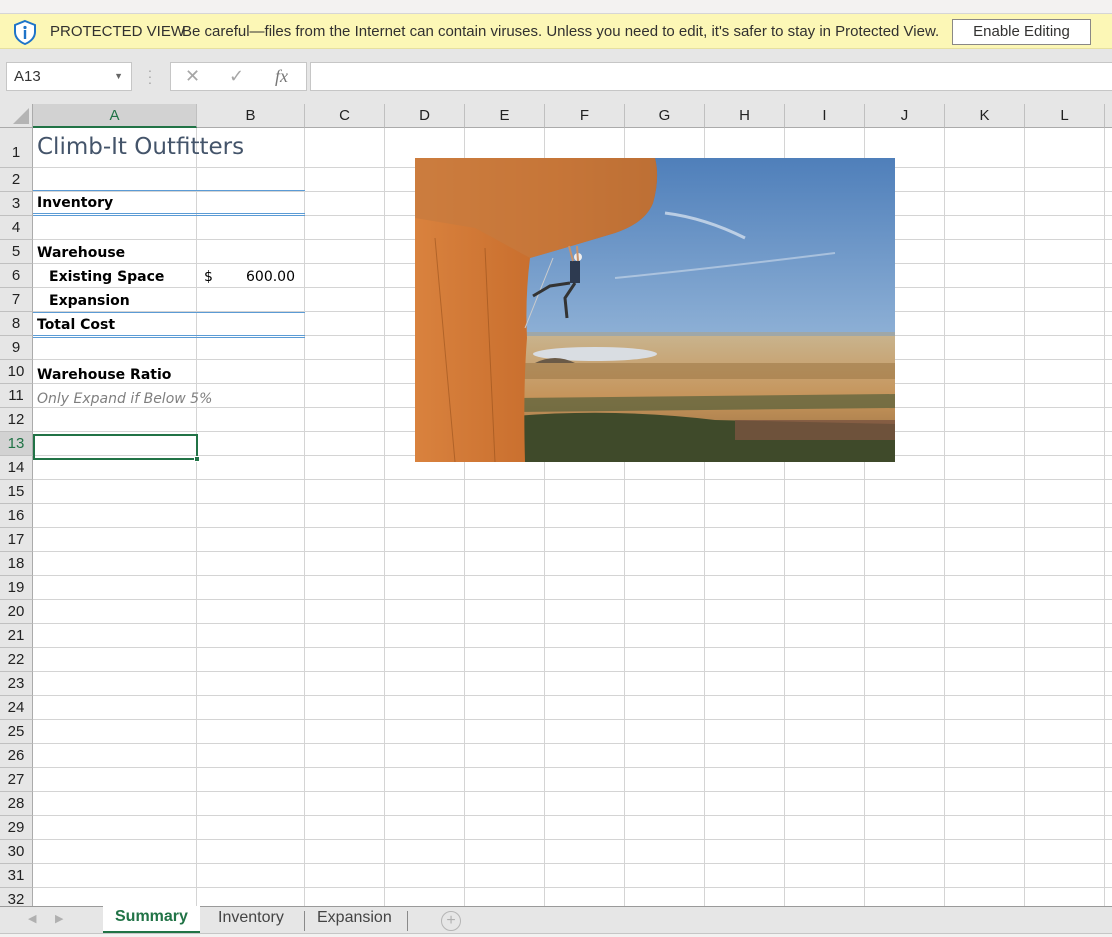  What do you see at coordinates (16, 516) in the screenshot?
I see `row-header-16: 16` at bounding box center [16, 516].